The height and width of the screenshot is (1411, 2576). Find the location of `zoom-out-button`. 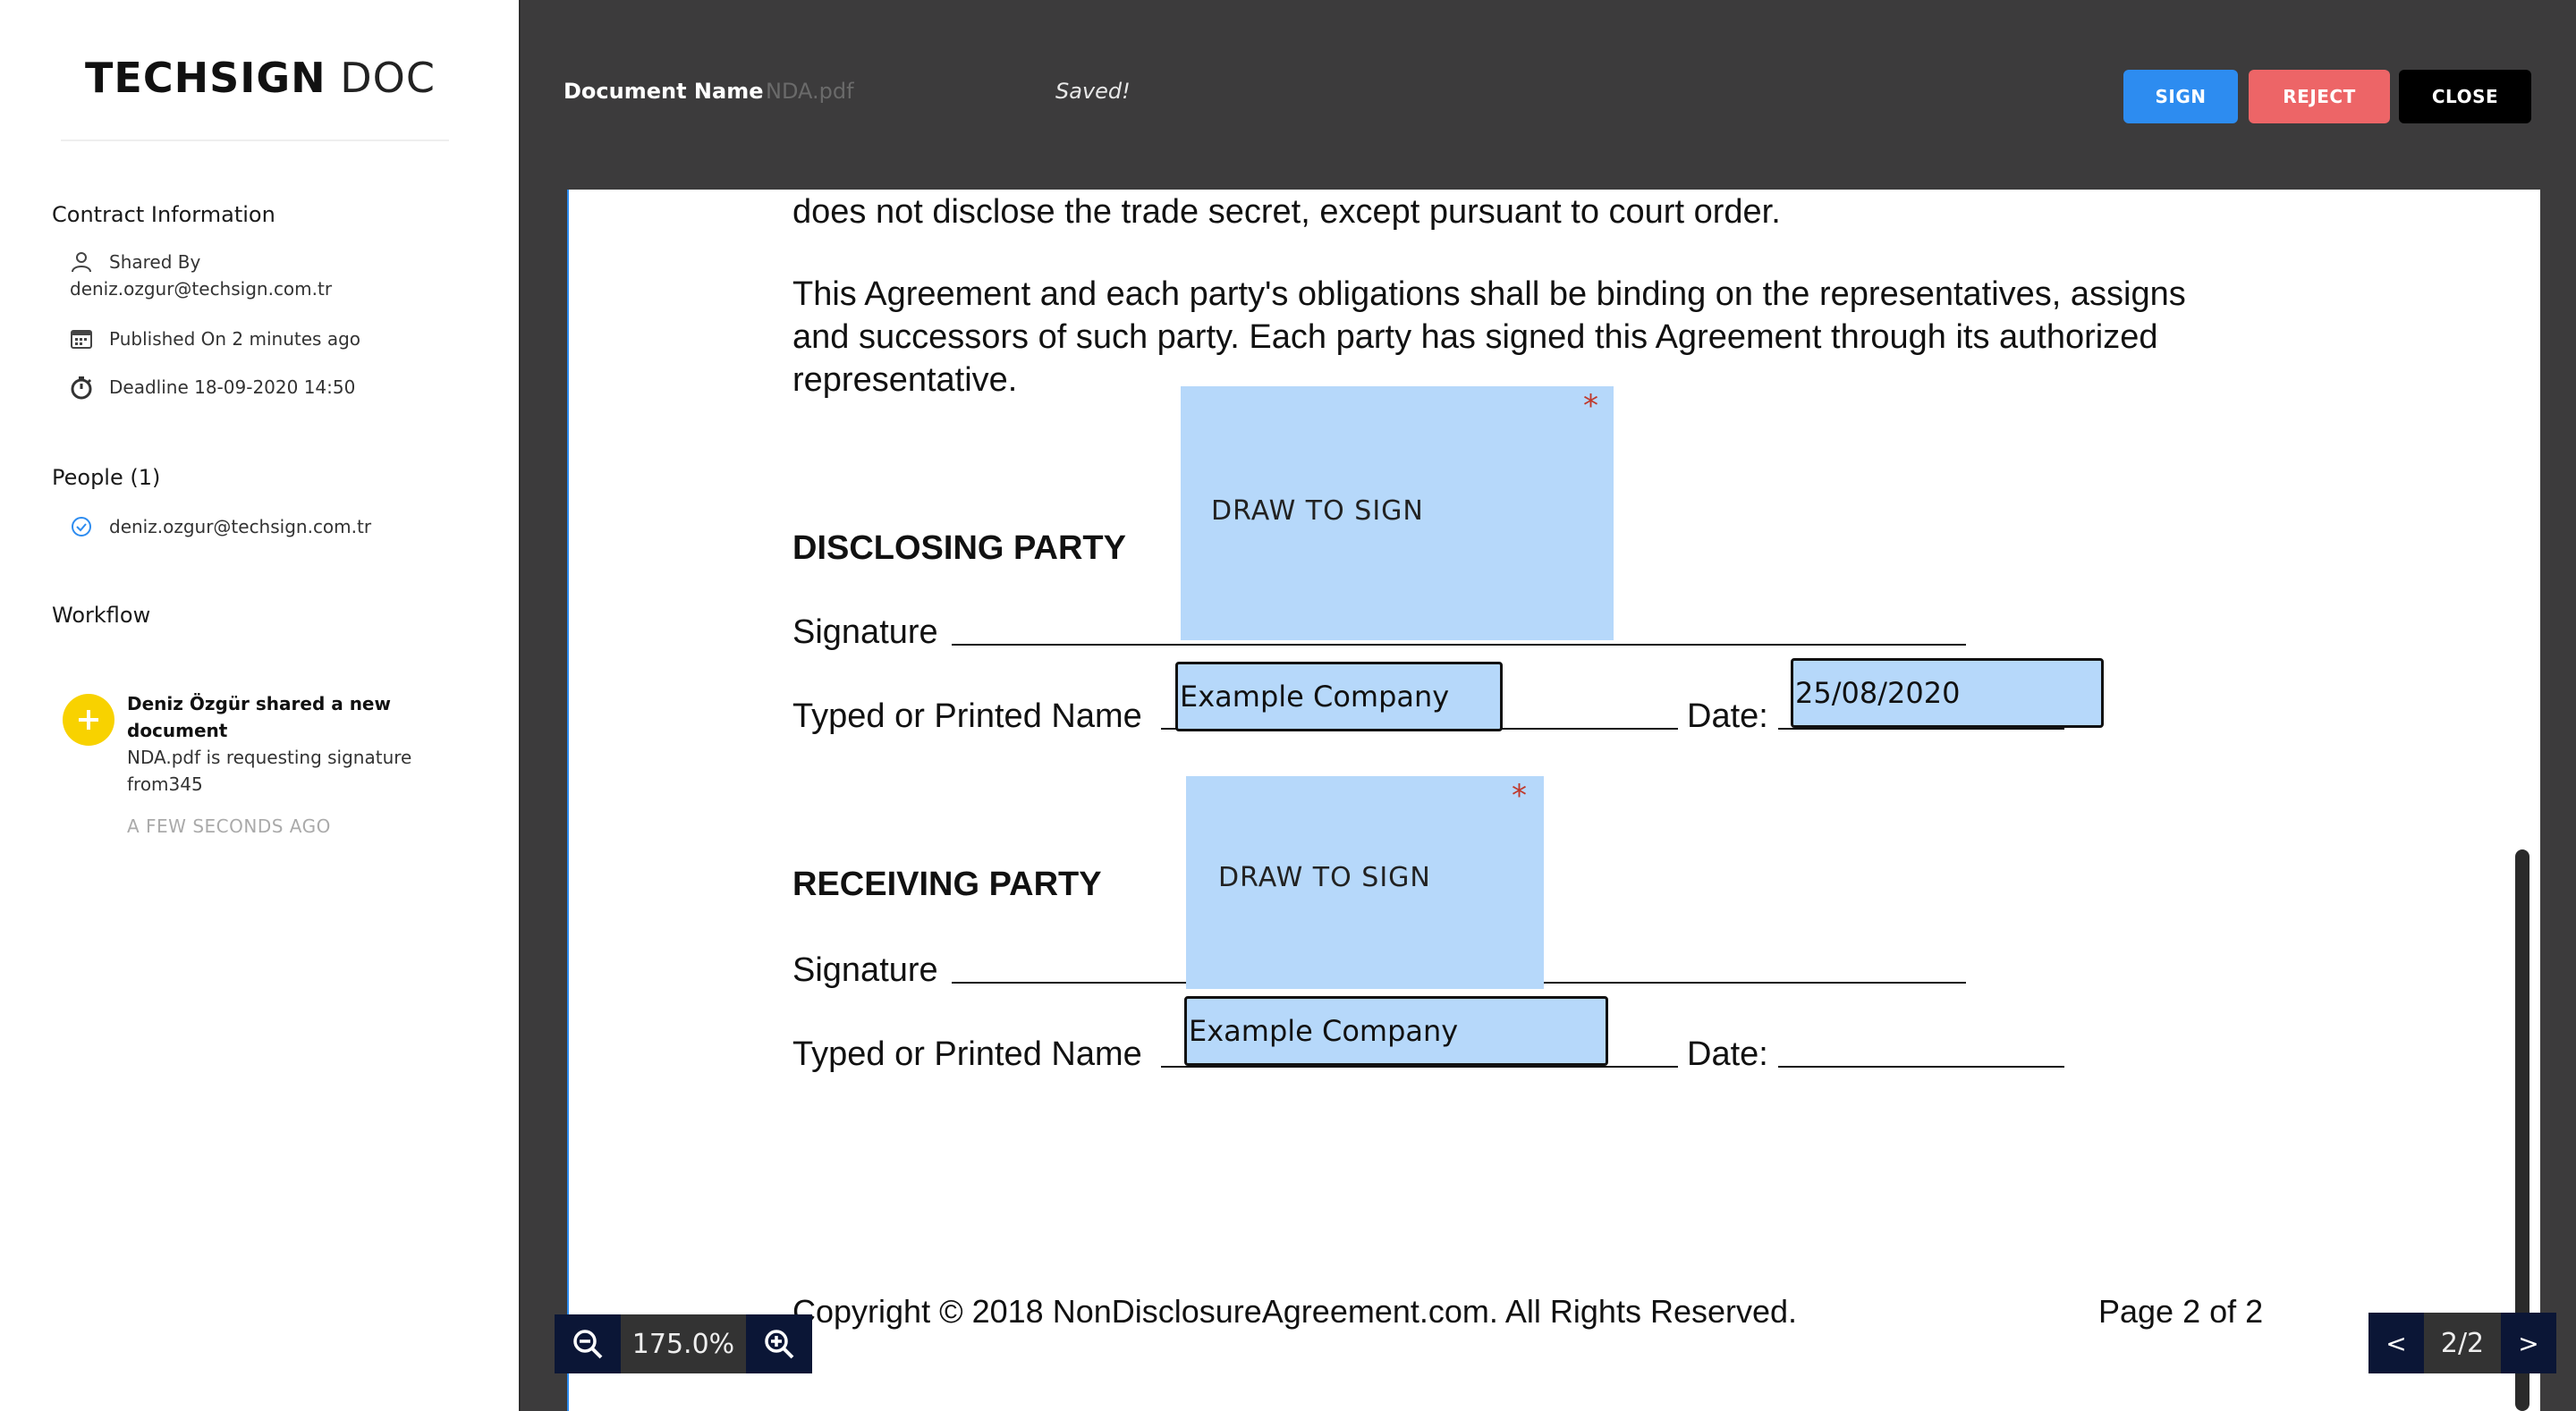

zoom-out-button is located at coordinates (588, 1343).